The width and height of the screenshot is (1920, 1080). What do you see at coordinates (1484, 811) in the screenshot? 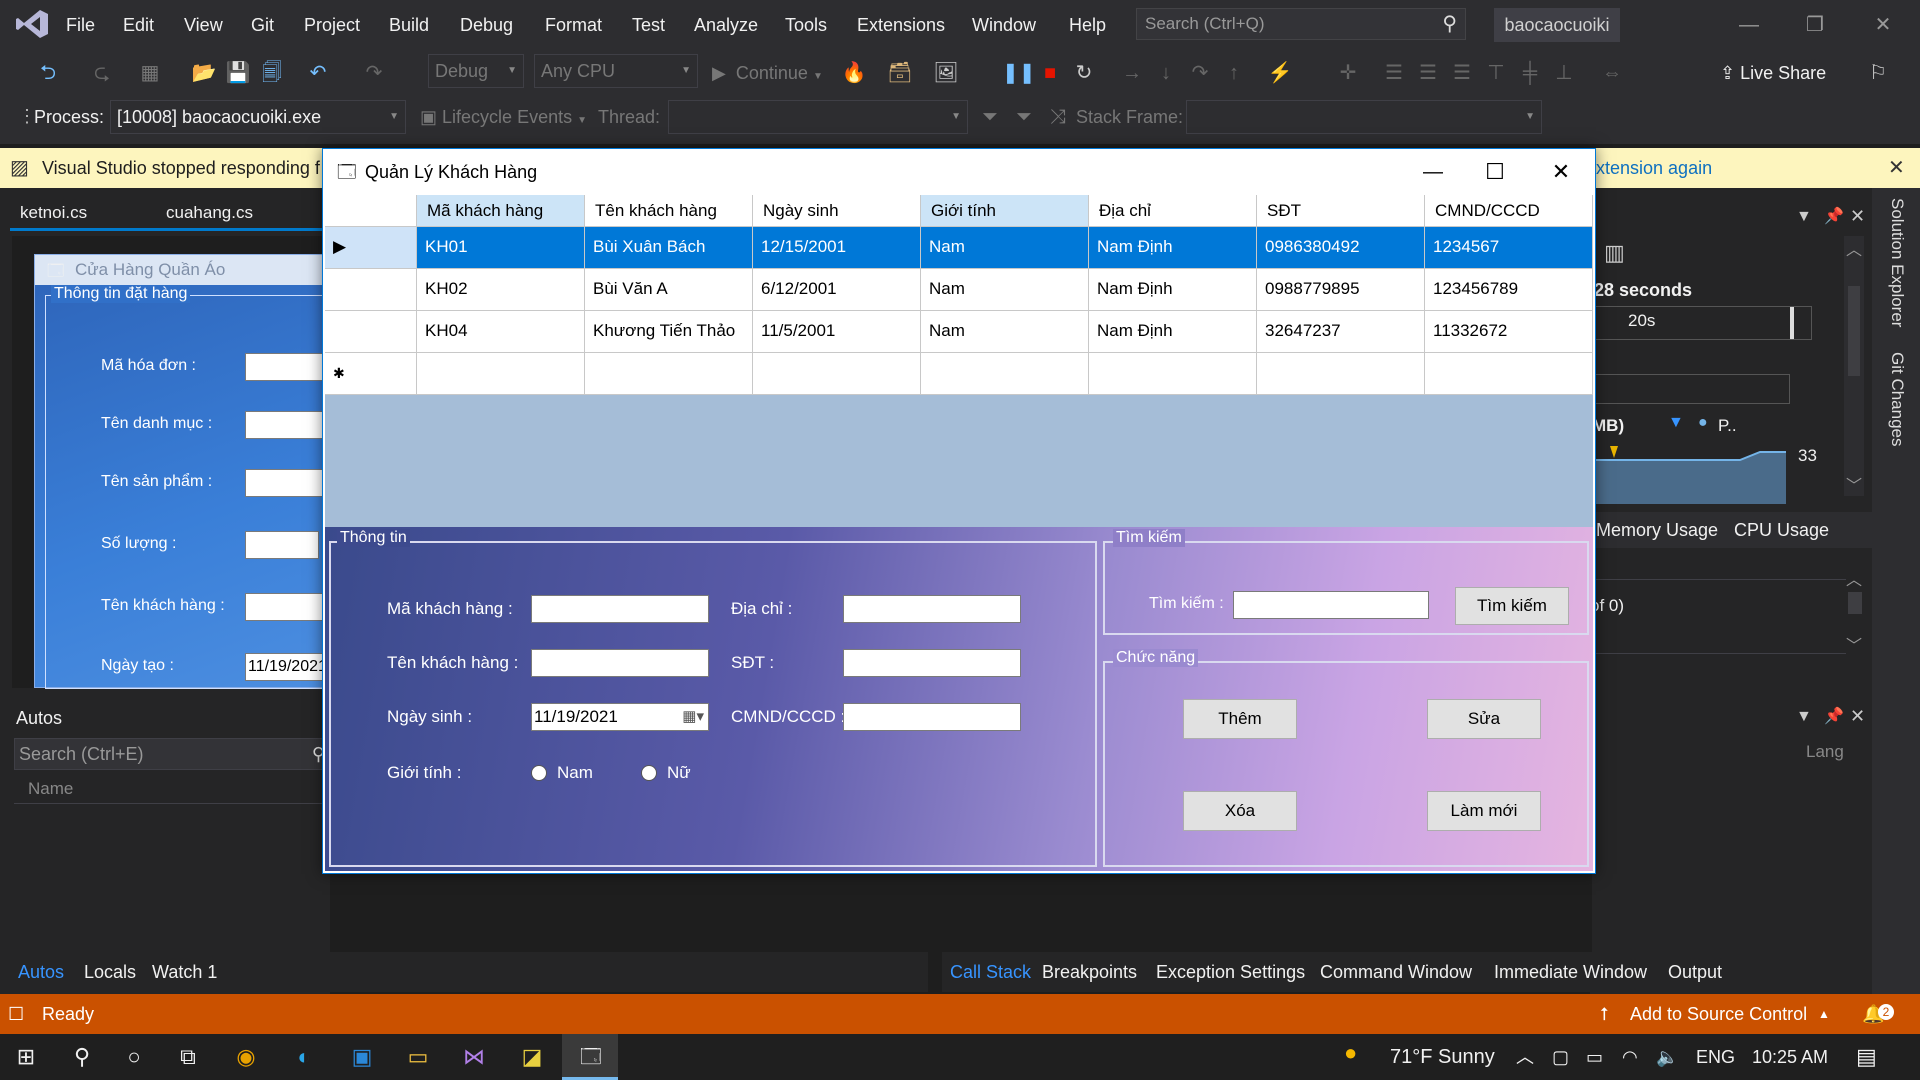
I see `lam-moi-button: Làm mới` at bounding box center [1484, 811].